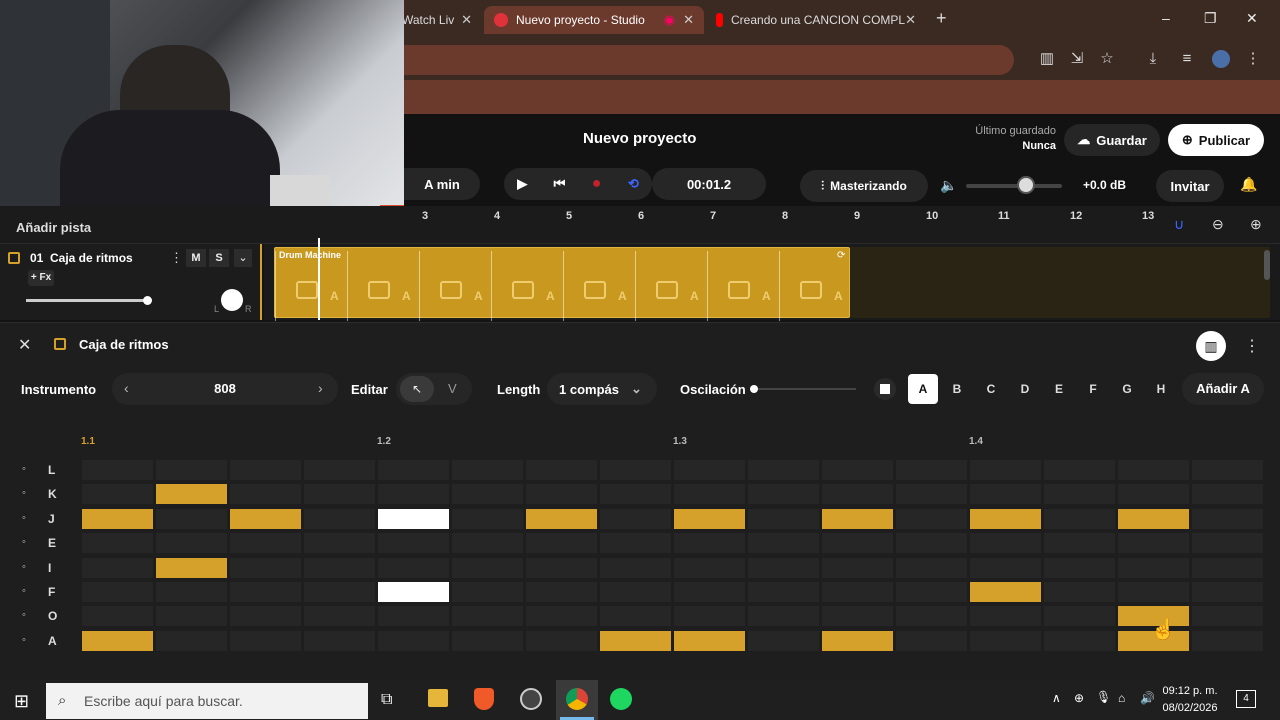 This screenshot has height=720, width=1280. What do you see at coordinates (21, 701) in the screenshot?
I see `windows-start-icon: ⊞` at bounding box center [21, 701].